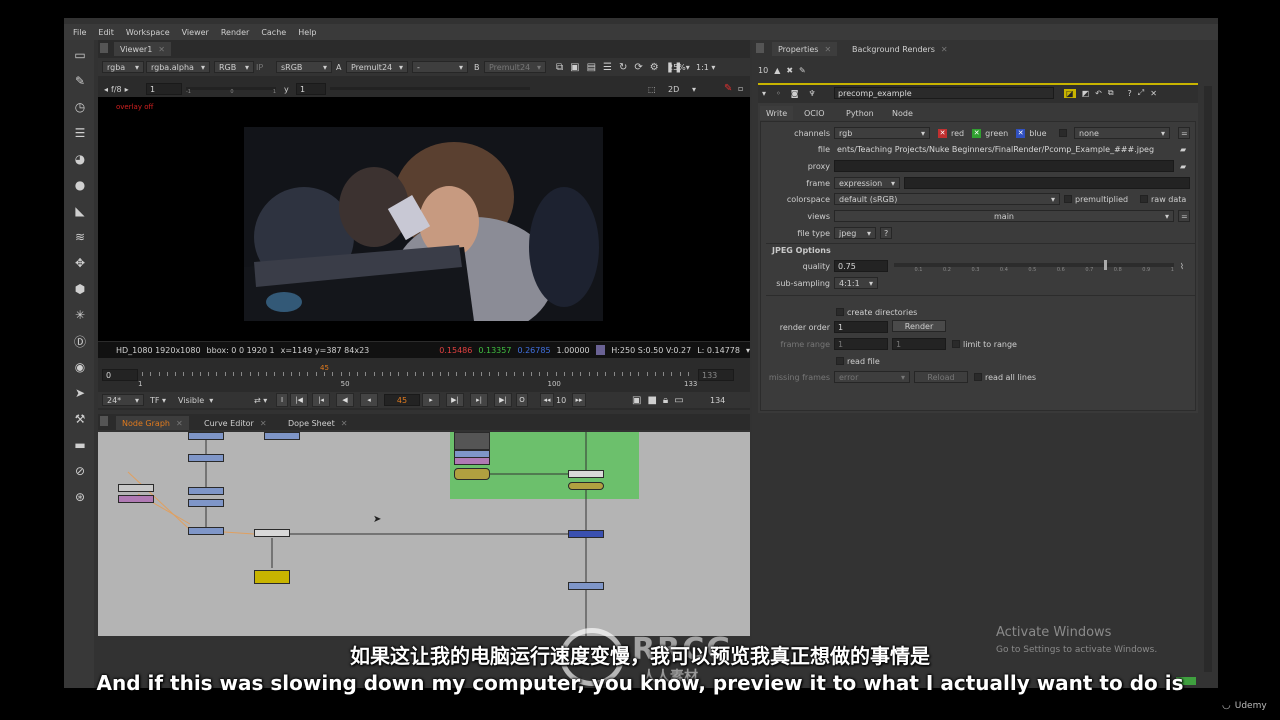 This screenshot has width=1280, height=720. I want to click on colorspace-select: default (sRGB) ▾, so click(947, 199).